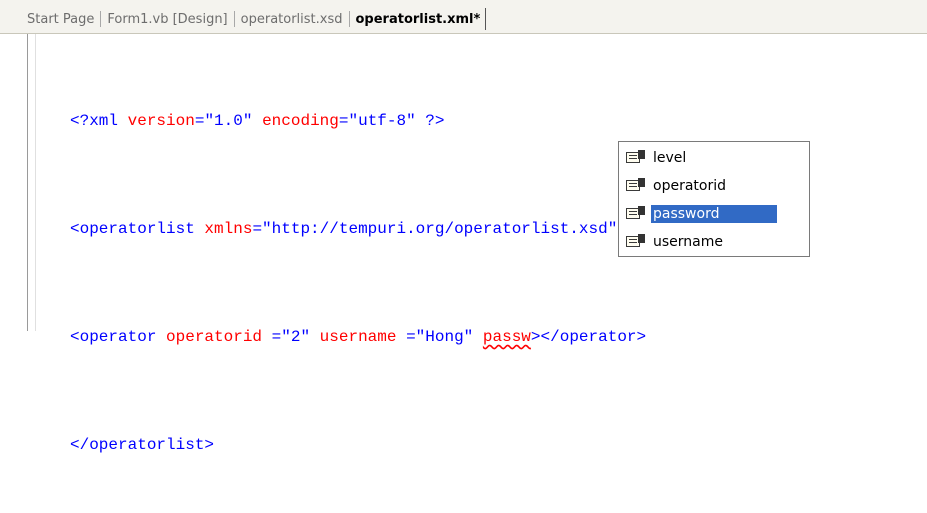  I want to click on completion-item-level: level, so click(715, 158).